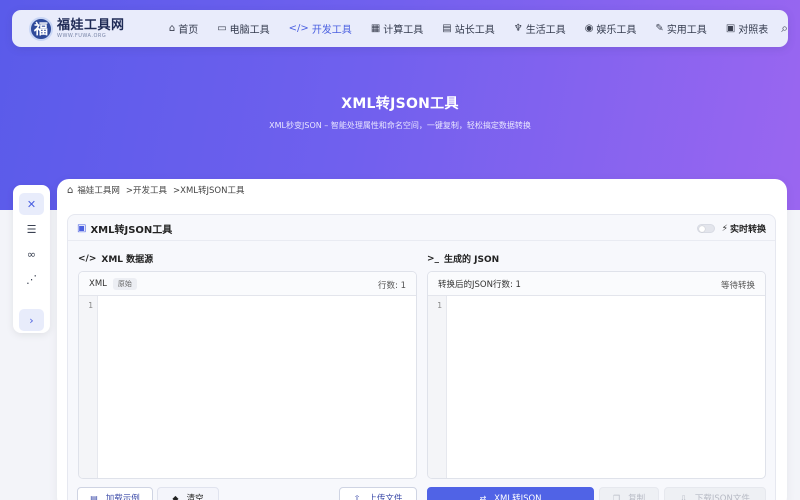 The width and height of the screenshot is (800, 500). I want to click on nav-item-fun-tools: ◉ 娱乐工具, so click(611, 28).